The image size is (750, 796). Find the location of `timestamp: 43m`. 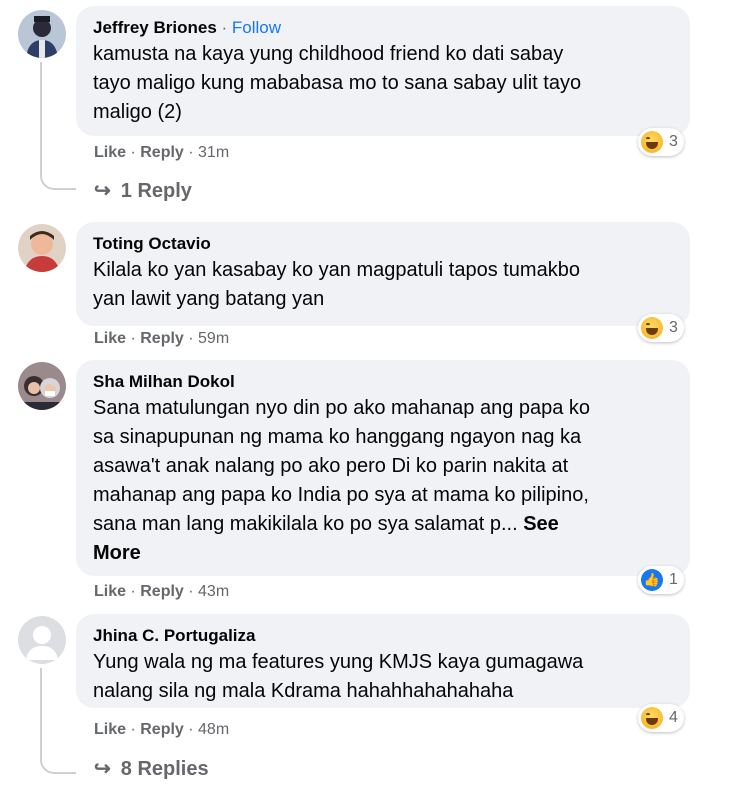

timestamp: 43m is located at coordinates (213, 591).